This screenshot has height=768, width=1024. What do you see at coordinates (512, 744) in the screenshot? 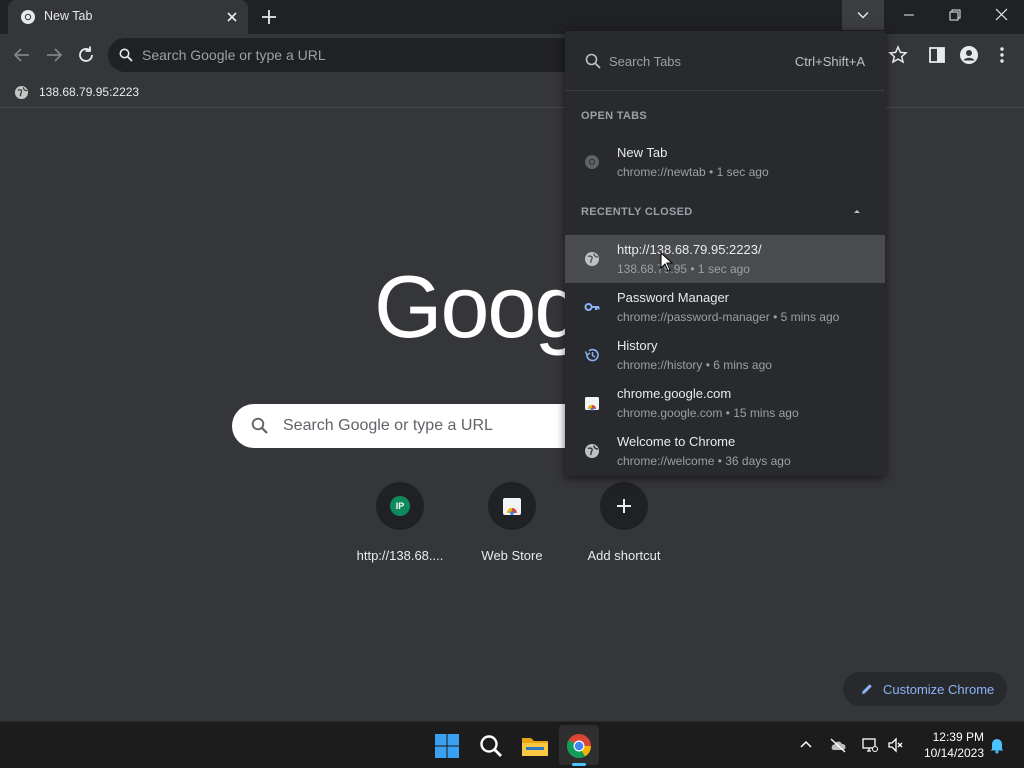
I see `taskbar: 12:39 PM 10/14/2023` at bounding box center [512, 744].